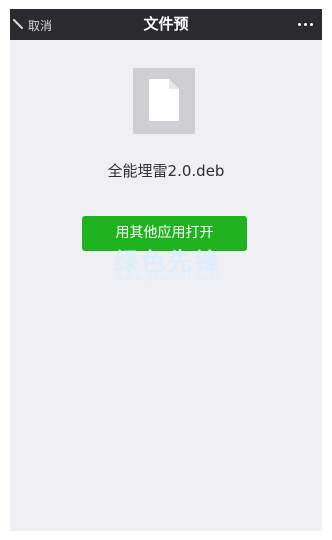 Image resolution: width=332 pixels, height=540 pixels. Describe the element at coordinates (166, 171) in the screenshot. I see `file-name: 全能埋雷2.0.deb` at that location.